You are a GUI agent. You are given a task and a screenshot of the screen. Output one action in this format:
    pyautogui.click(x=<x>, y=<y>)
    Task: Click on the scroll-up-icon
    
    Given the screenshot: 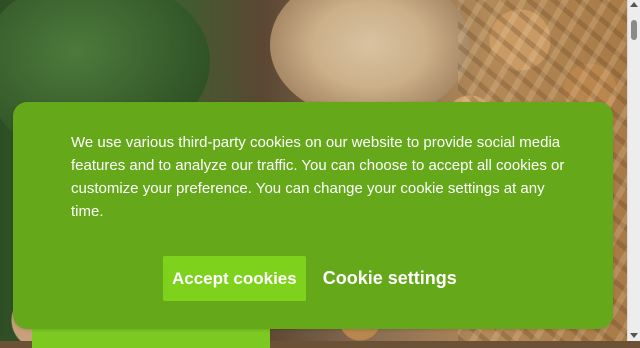 What is the action you would take?
    pyautogui.click(x=634, y=4)
    